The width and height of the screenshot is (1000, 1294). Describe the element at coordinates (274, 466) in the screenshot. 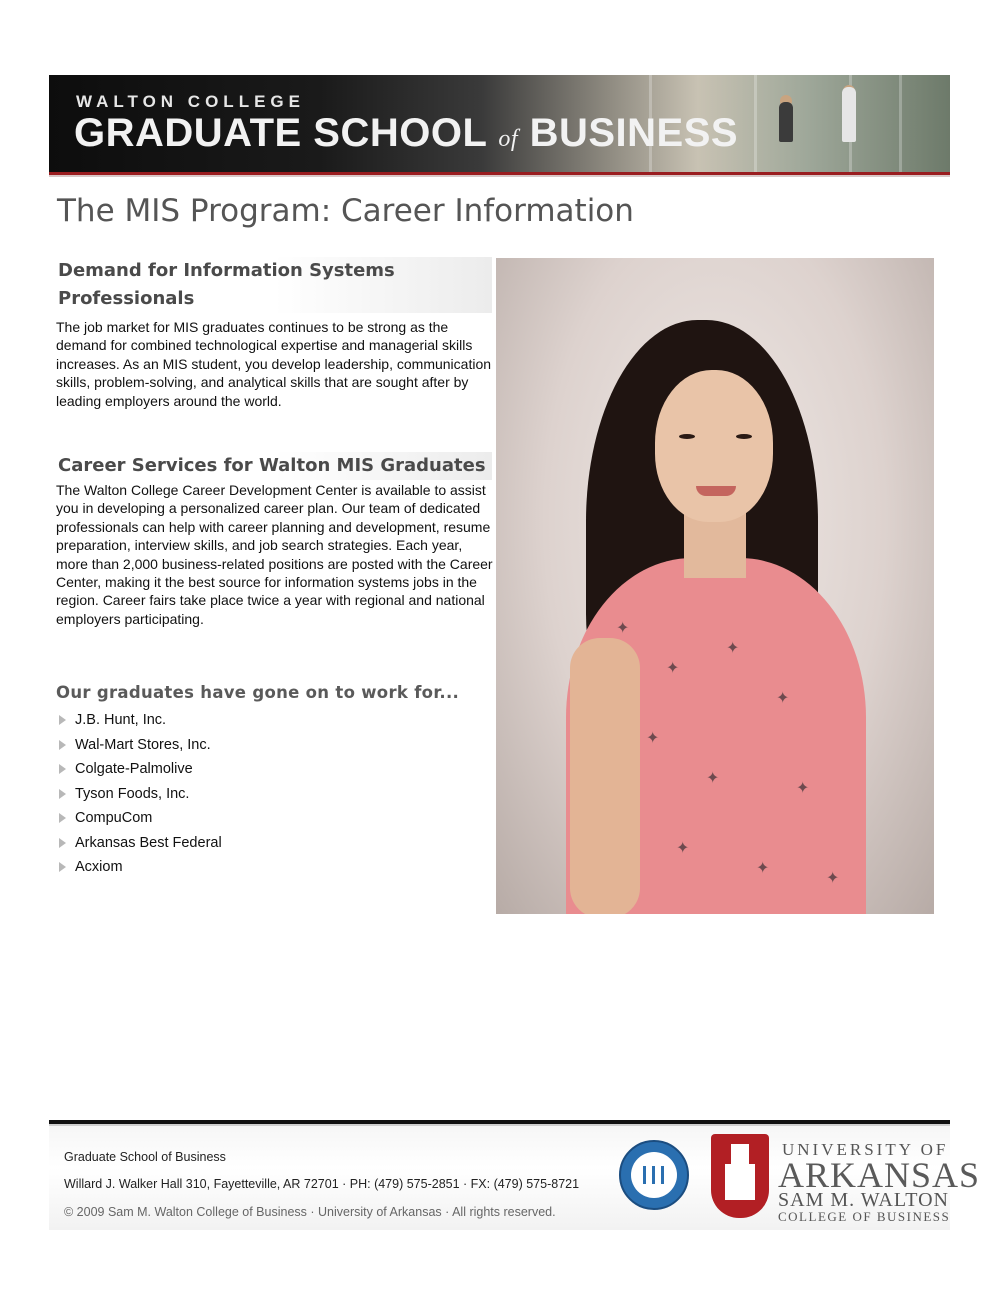

I see `section-heading-career-services: Career Services for Walton MIS Graduates` at that location.